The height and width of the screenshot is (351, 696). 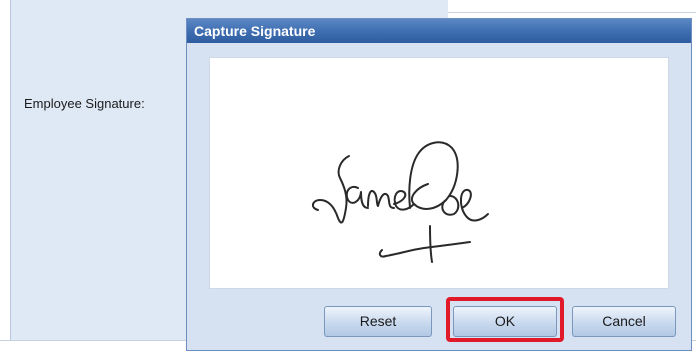 What do you see at coordinates (431, 244) in the screenshot?
I see `signature-stroke-cross` at bounding box center [431, 244].